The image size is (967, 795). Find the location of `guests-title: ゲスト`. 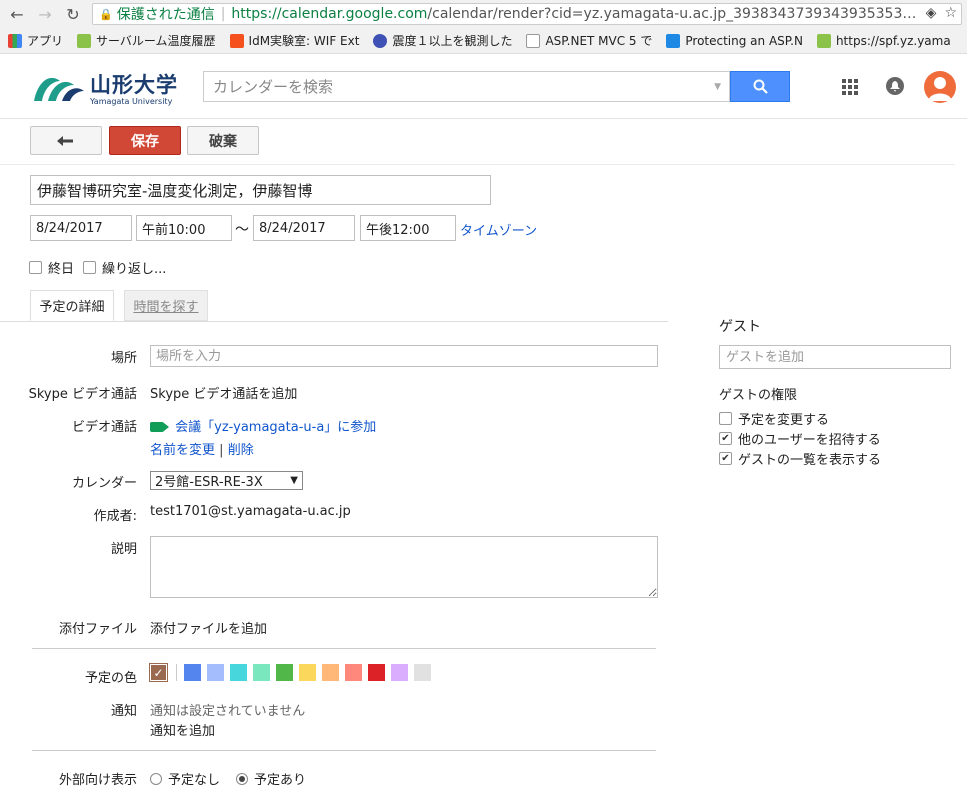

guests-title: ゲスト is located at coordinates (740, 327).